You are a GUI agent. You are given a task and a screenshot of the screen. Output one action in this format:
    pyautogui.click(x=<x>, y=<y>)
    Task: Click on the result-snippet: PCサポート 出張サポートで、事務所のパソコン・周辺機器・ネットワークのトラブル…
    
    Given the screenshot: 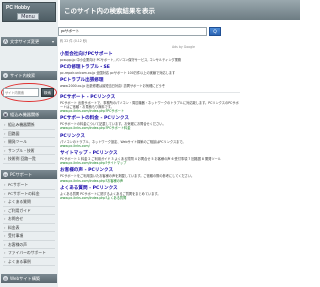 What is the action you would take?
    pyautogui.click(x=149, y=104)
    